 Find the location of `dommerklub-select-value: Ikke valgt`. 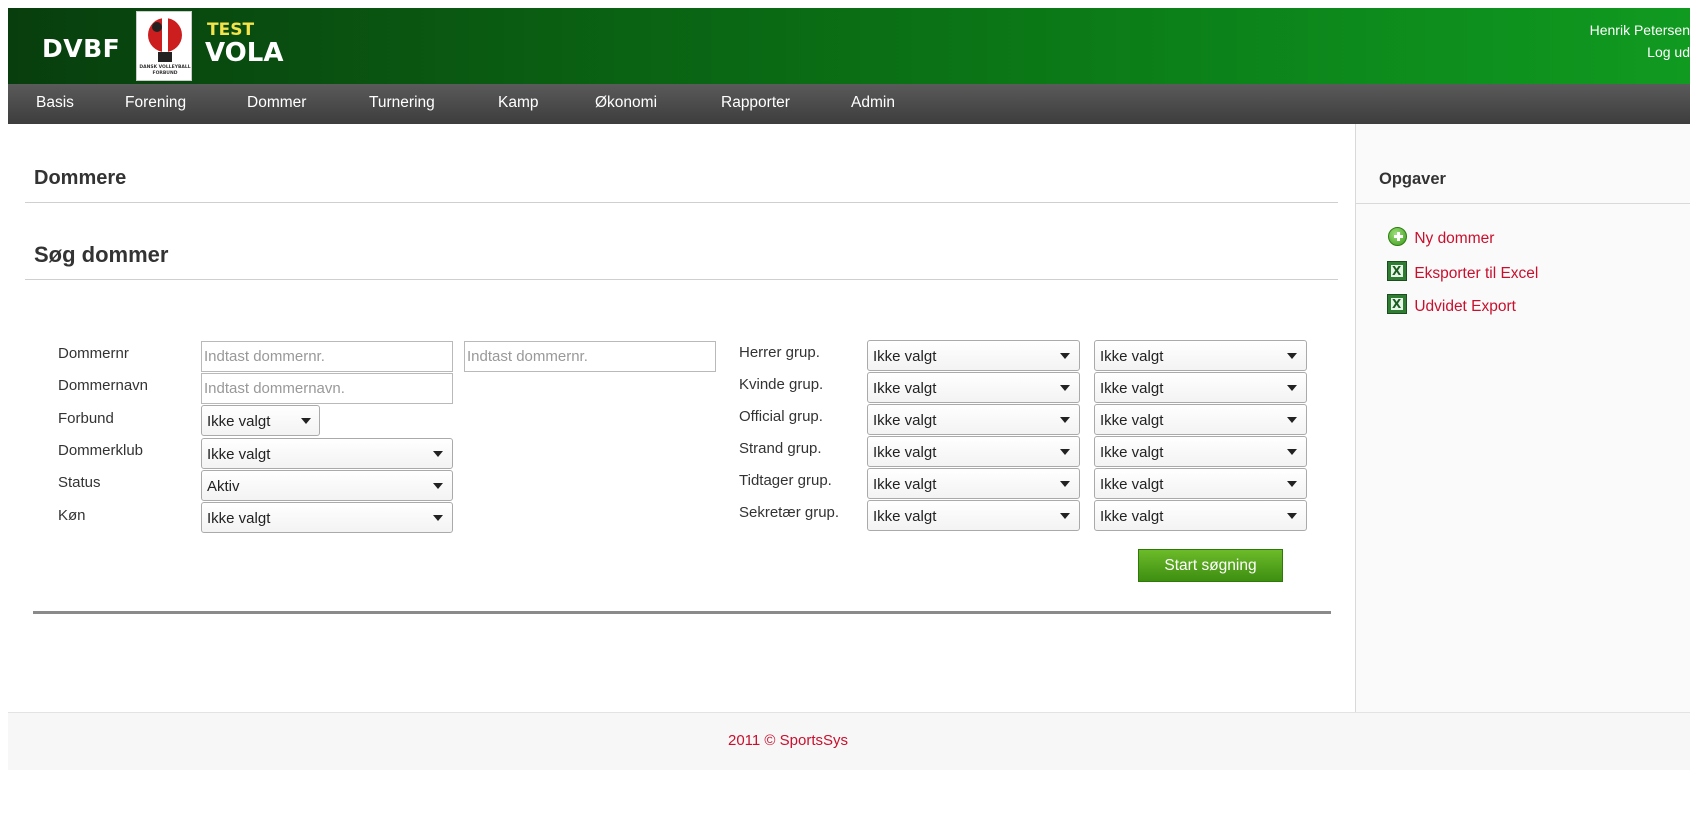

dommerklub-select-value: Ikke valgt is located at coordinates (239, 454).